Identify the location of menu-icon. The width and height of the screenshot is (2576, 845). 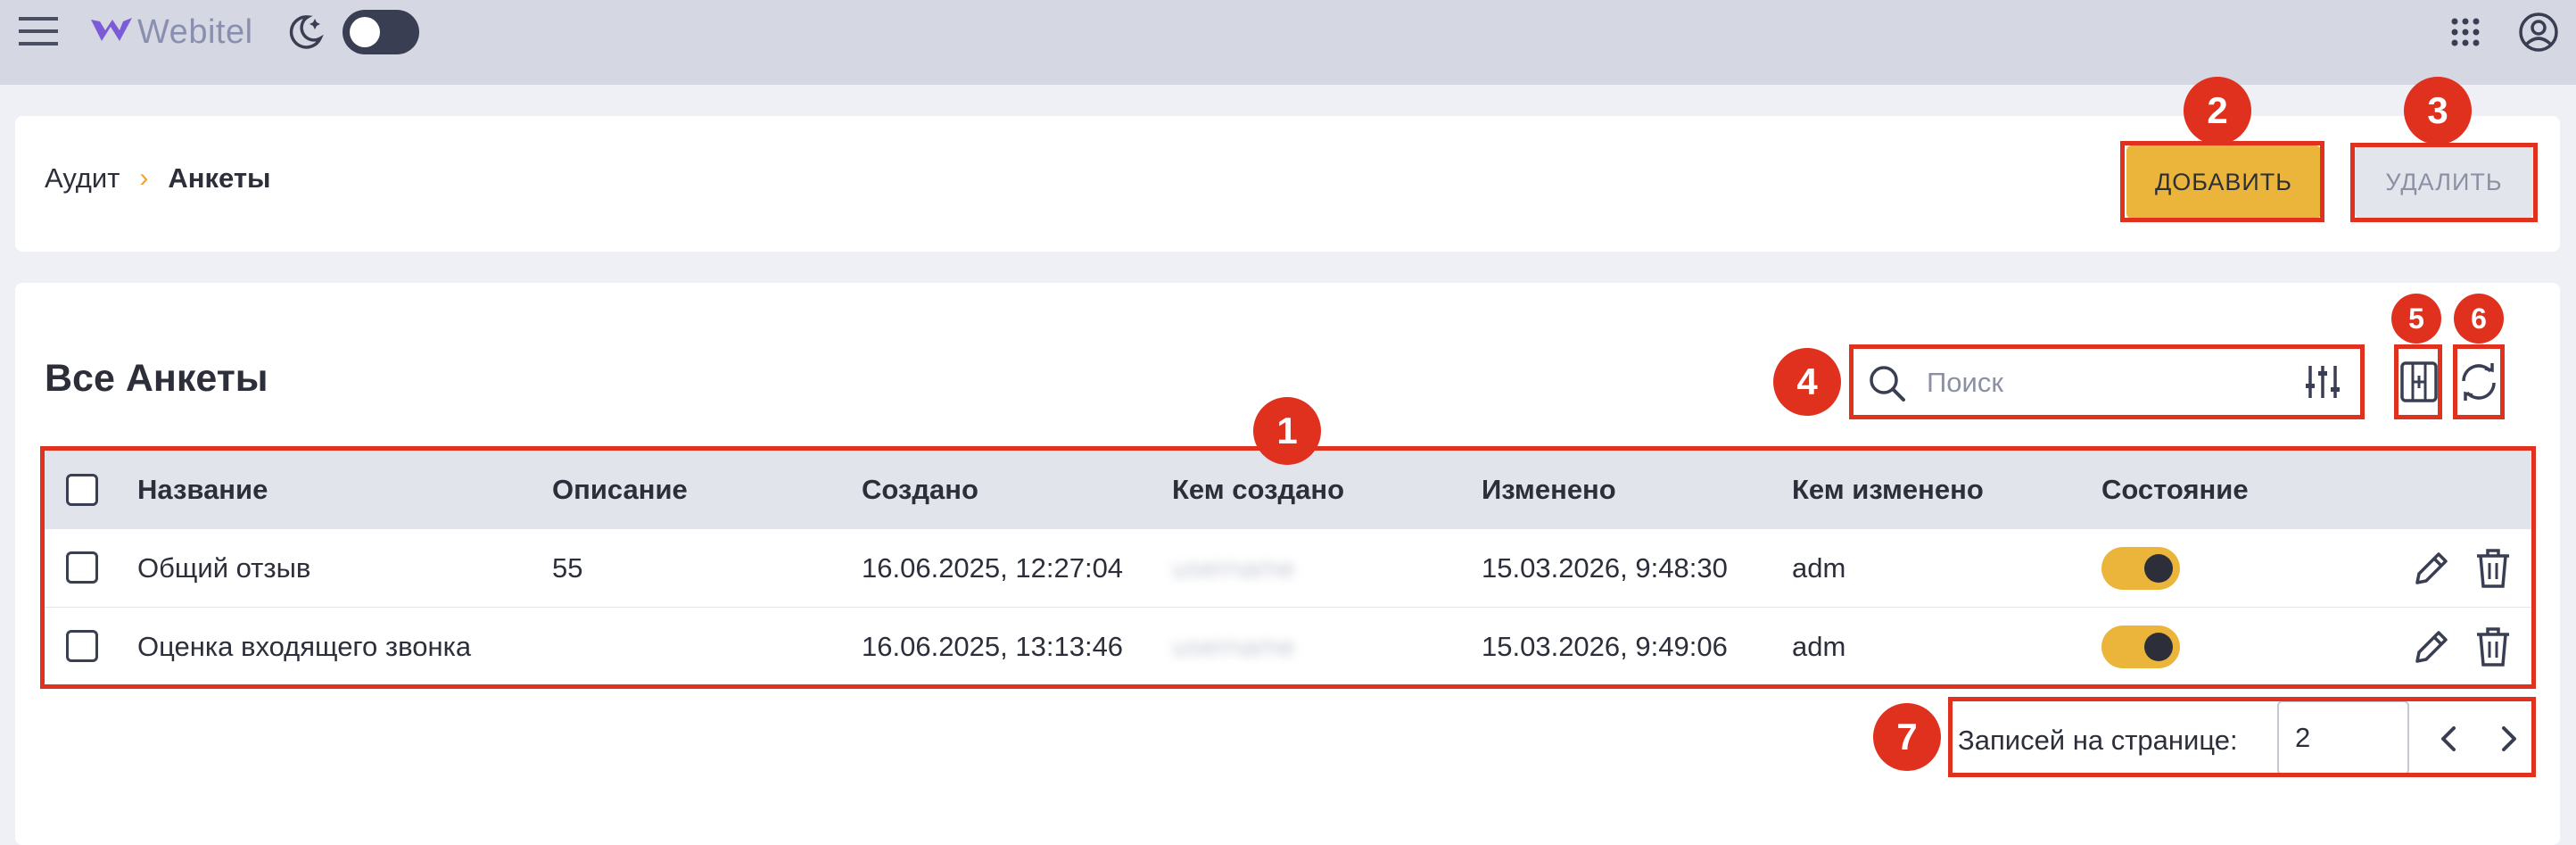
(39, 31).